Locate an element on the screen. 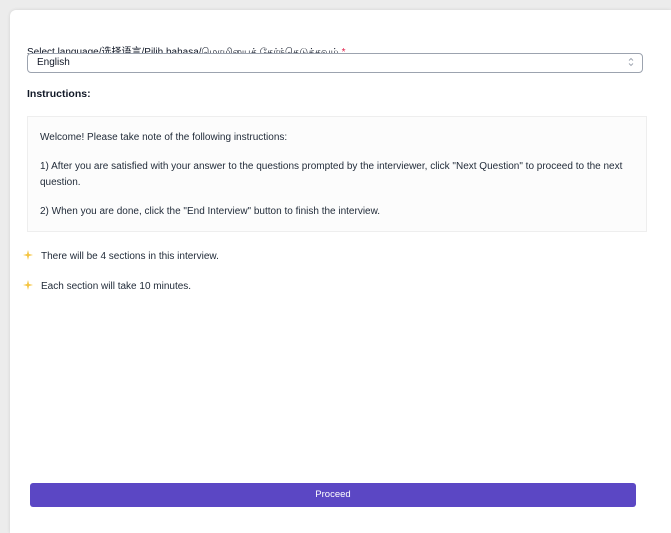 The image size is (671, 533). proceed-button: Proceed is located at coordinates (333, 495).